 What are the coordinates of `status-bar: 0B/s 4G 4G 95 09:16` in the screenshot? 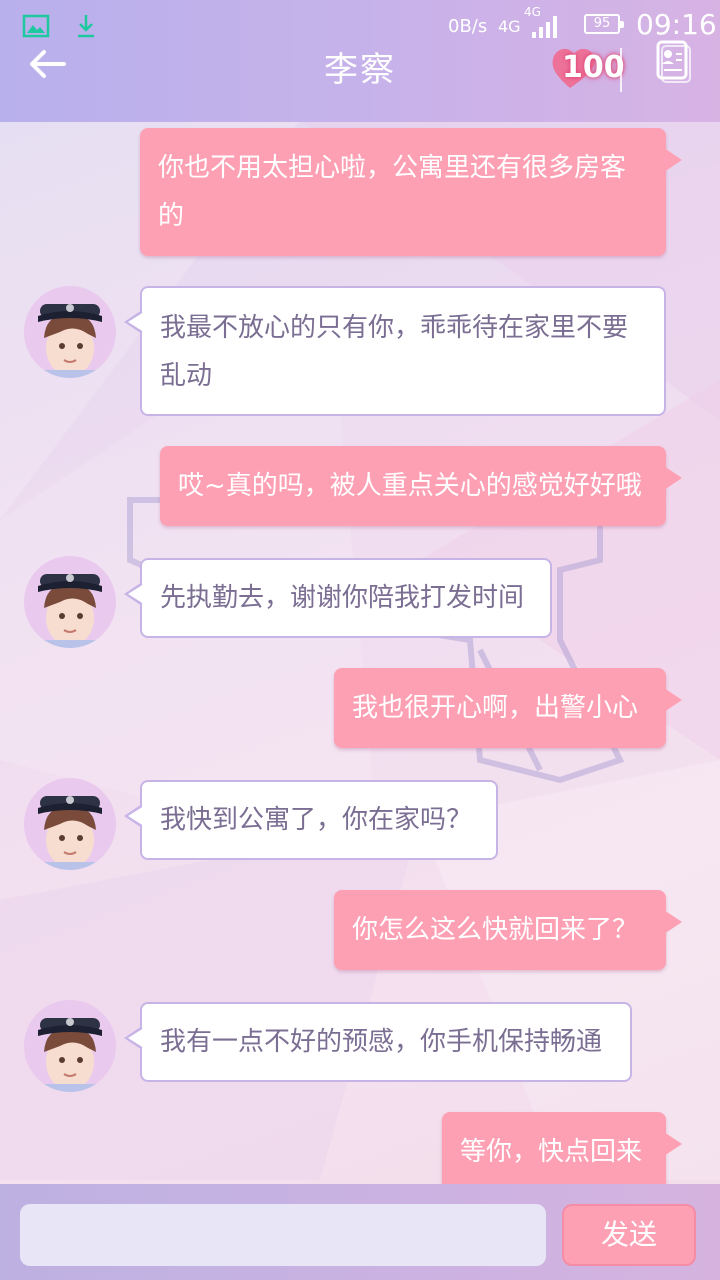 It's located at (360, 24).